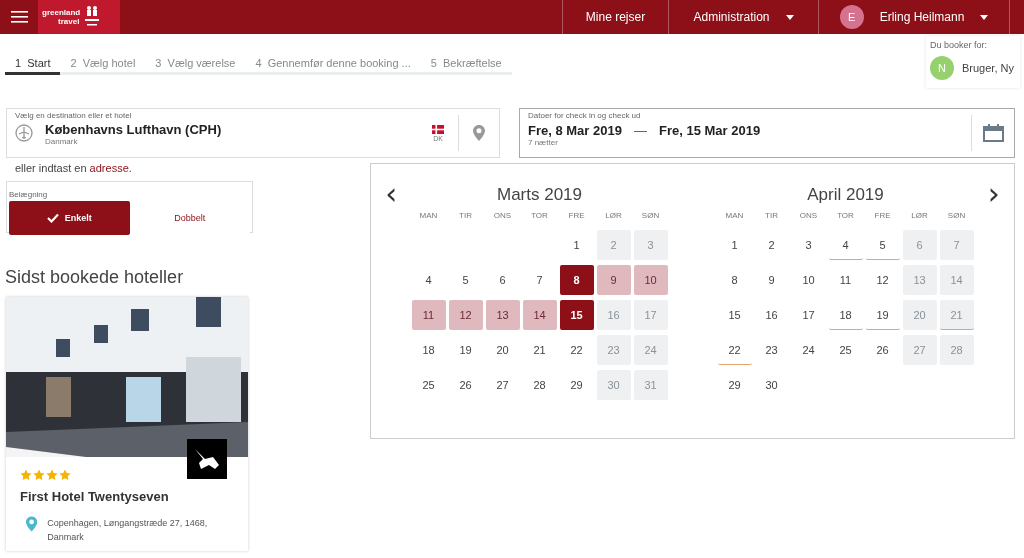 Image resolution: width=1024 pixels, height=558 pixels. What do you see at coordinates (19, 17) in the screenshot?
I see `menu-icon` at bounding box center [19, 17].